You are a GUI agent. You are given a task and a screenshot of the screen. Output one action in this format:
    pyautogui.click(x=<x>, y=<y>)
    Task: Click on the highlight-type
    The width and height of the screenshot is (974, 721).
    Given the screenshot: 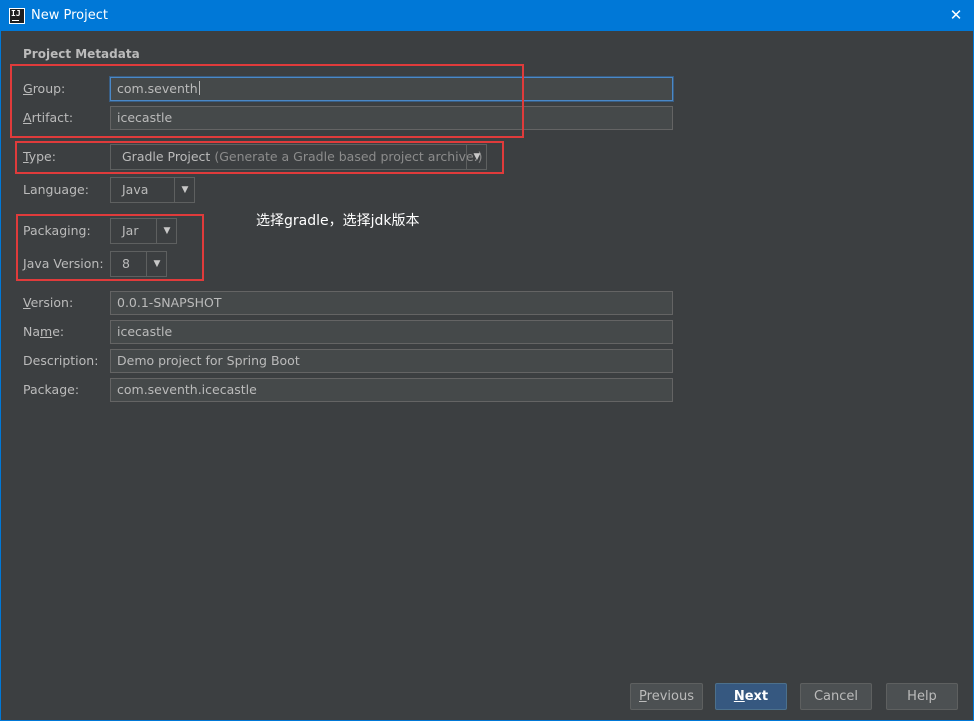 What is the action you would take?
    pyautogui.click(x=259, y=157)
    